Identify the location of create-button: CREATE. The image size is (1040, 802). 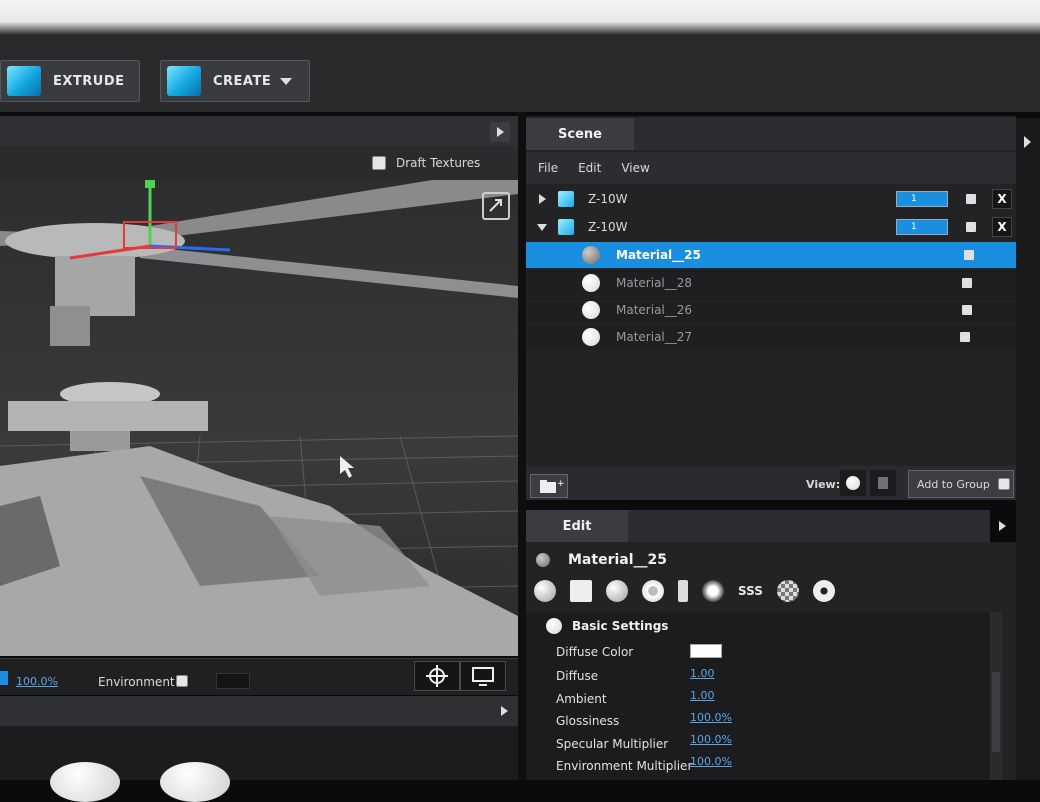
(235, 81).